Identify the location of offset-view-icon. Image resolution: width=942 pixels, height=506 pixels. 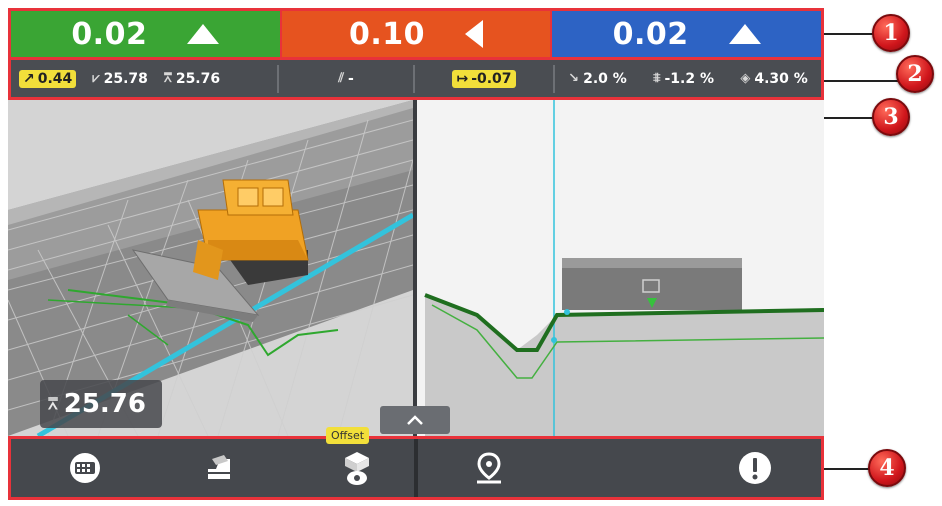
(357, 468).